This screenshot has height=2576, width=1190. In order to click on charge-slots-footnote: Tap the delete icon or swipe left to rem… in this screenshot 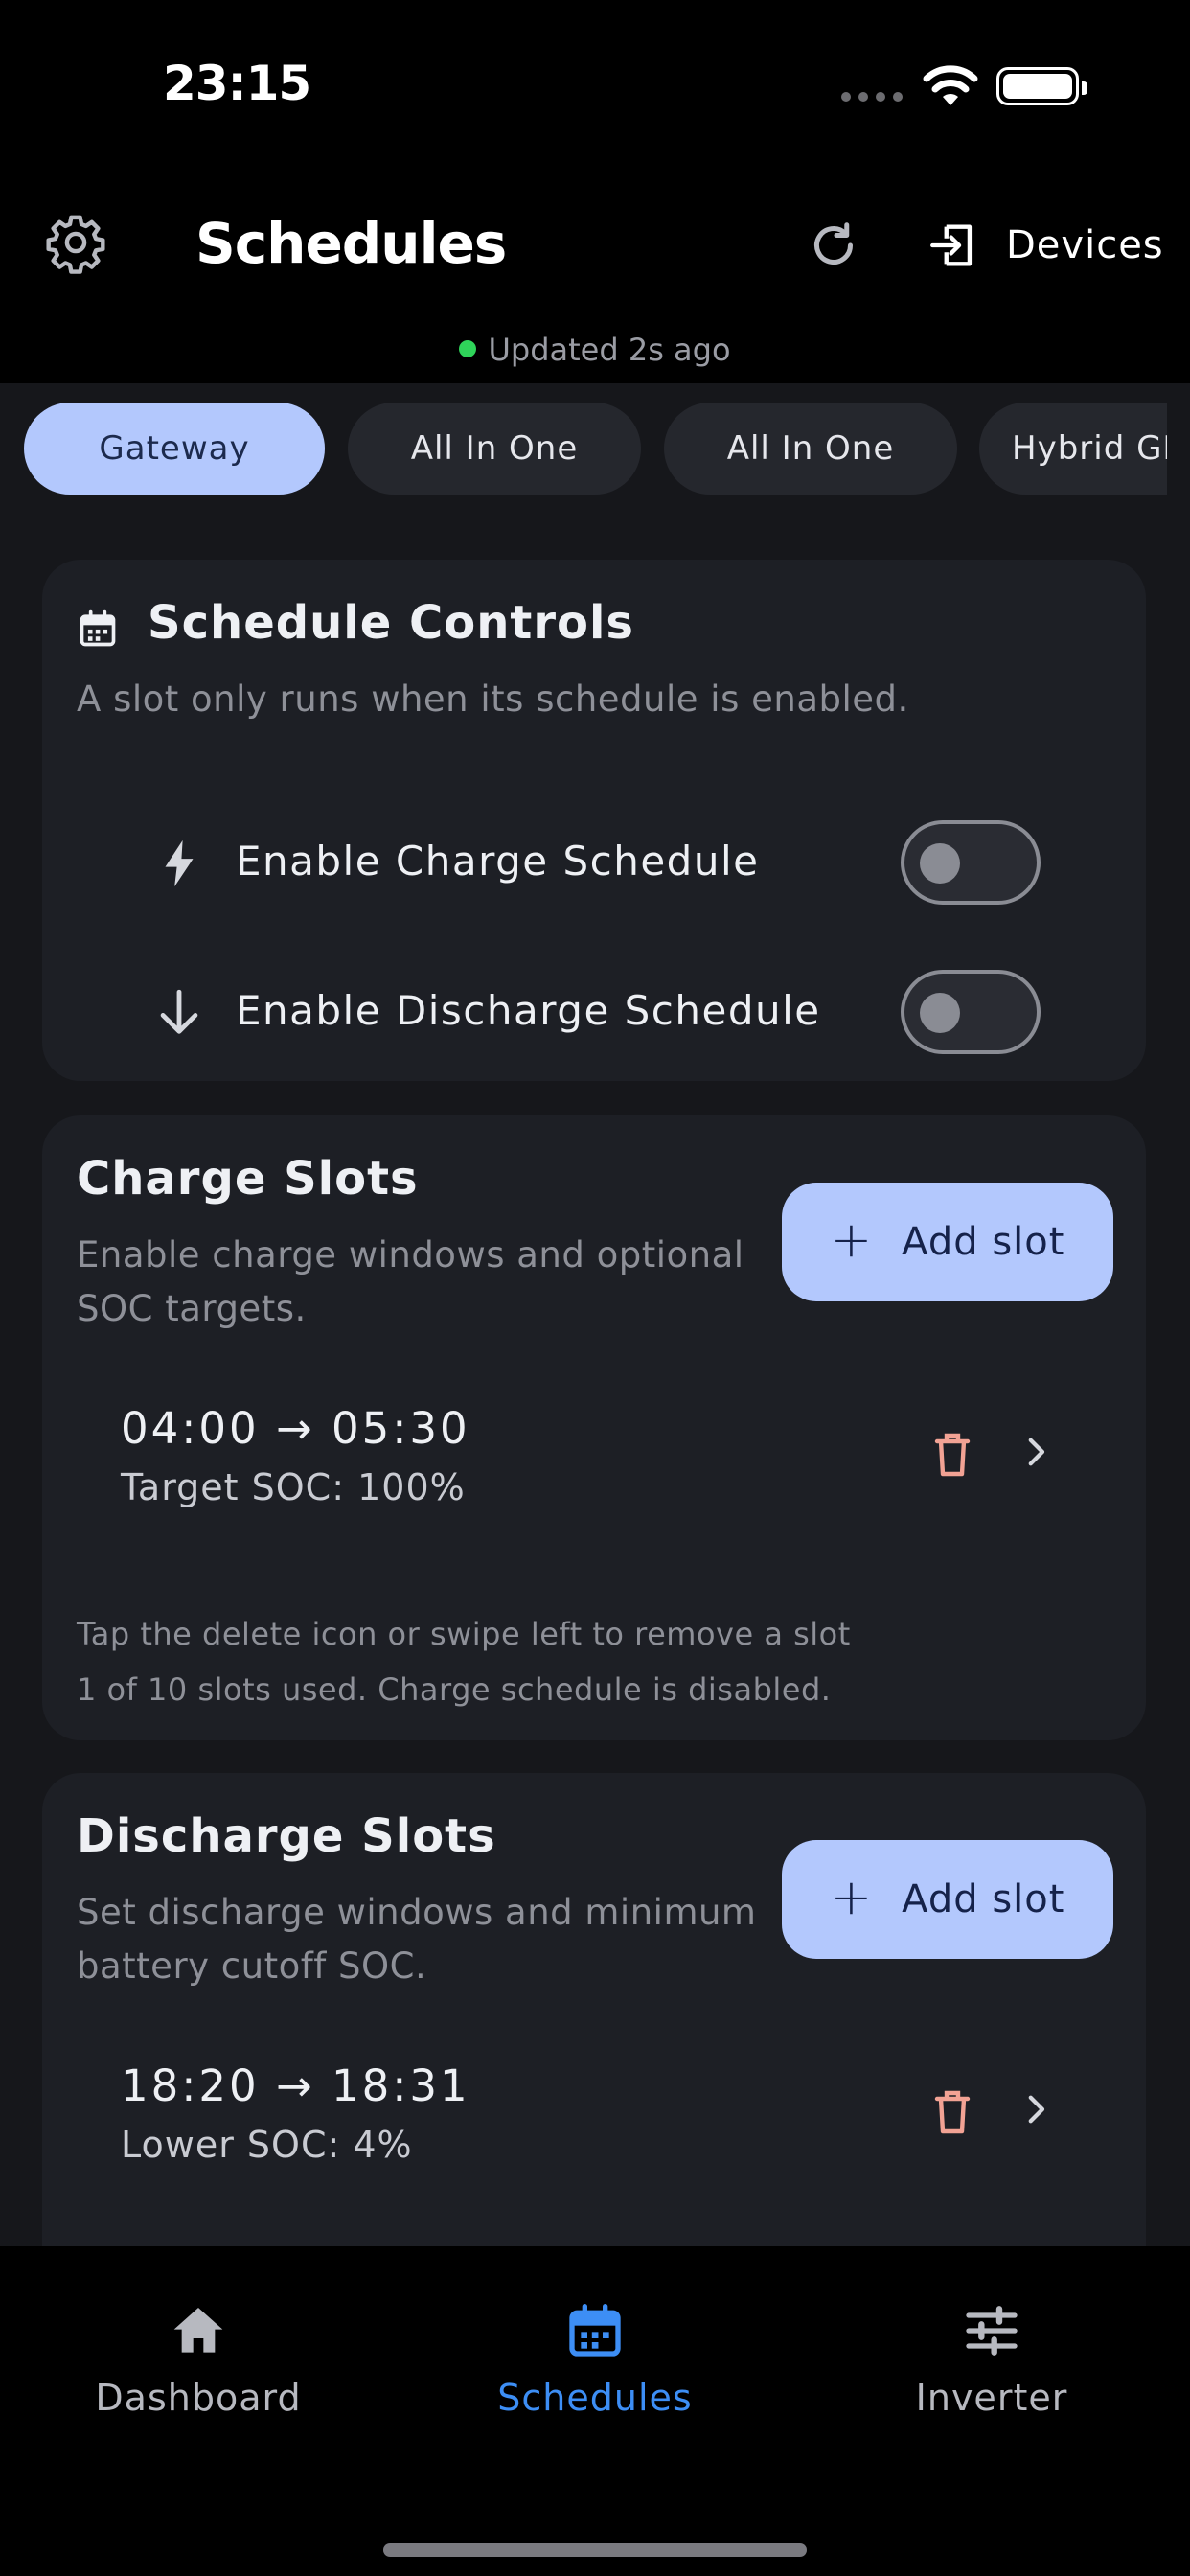, I will do `click(464, 1661)`.